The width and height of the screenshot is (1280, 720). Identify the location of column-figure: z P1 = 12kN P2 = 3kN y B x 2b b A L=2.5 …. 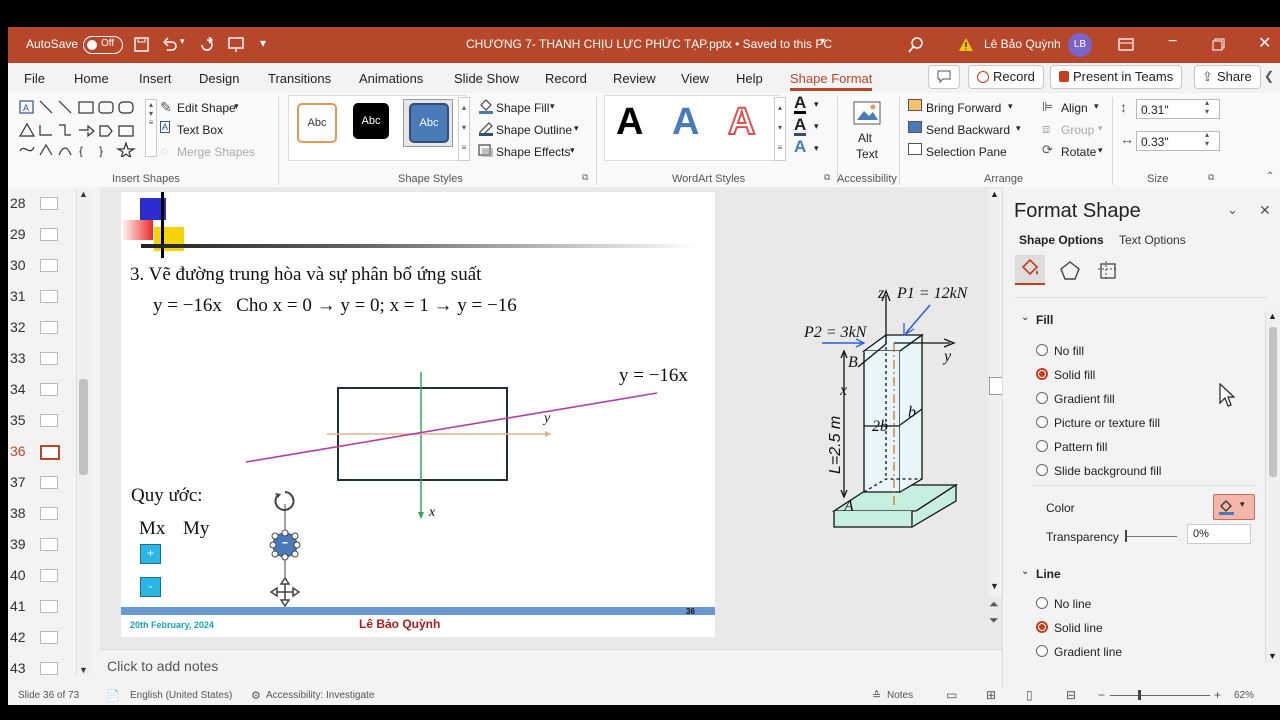
(893, 393).